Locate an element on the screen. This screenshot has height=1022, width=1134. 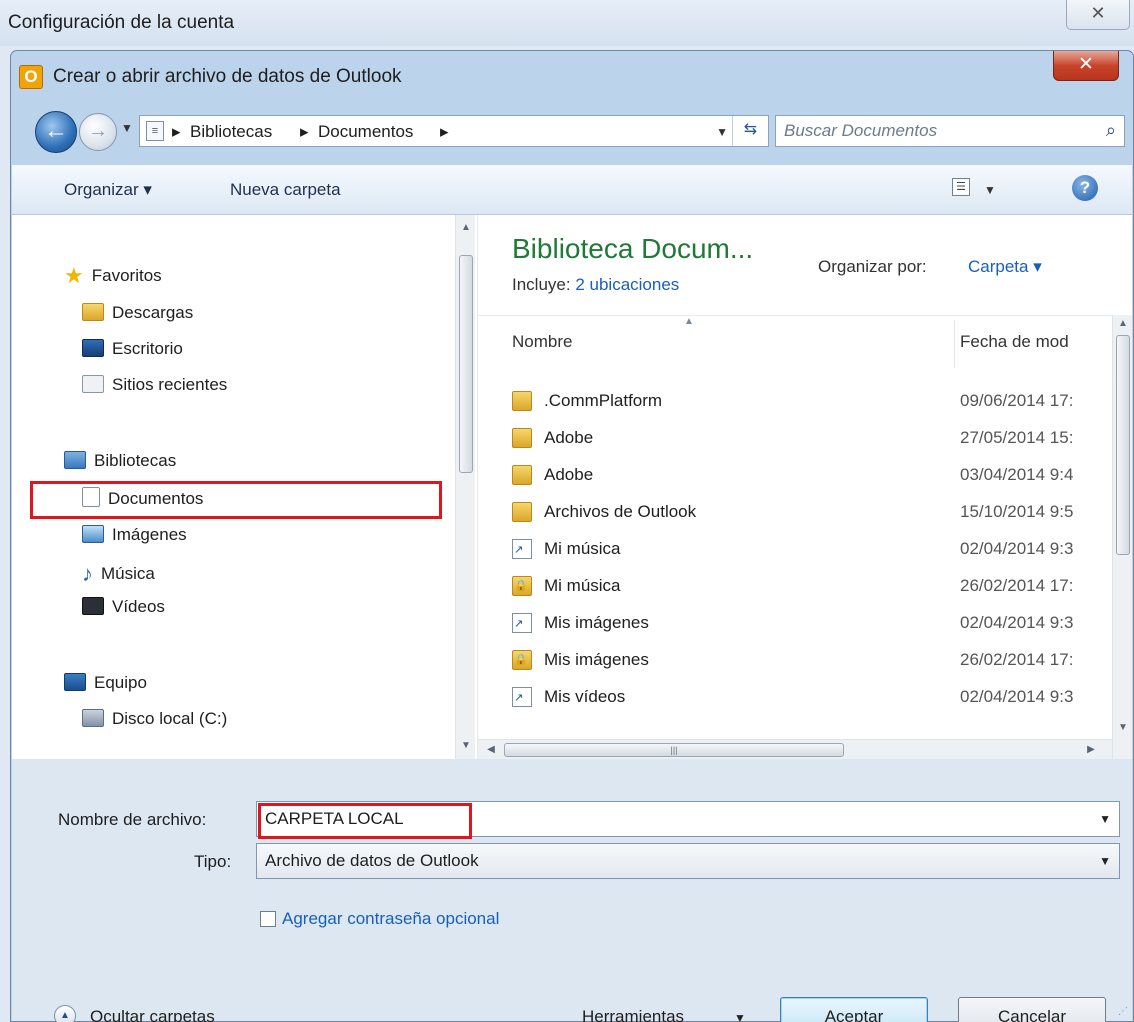
sidebar-item-local-disk: Disco local (C:) is located at coordinates (154, 719).